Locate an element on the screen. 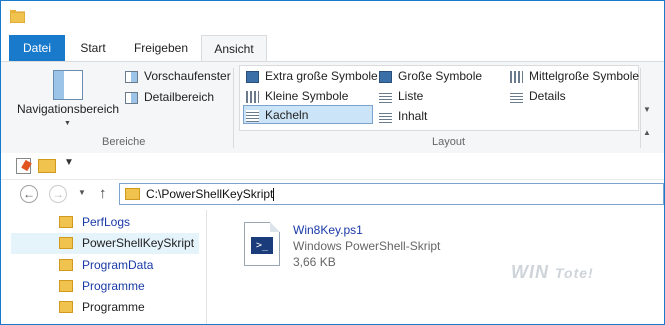  forward-icon: → is located at coordinates (58, 194).